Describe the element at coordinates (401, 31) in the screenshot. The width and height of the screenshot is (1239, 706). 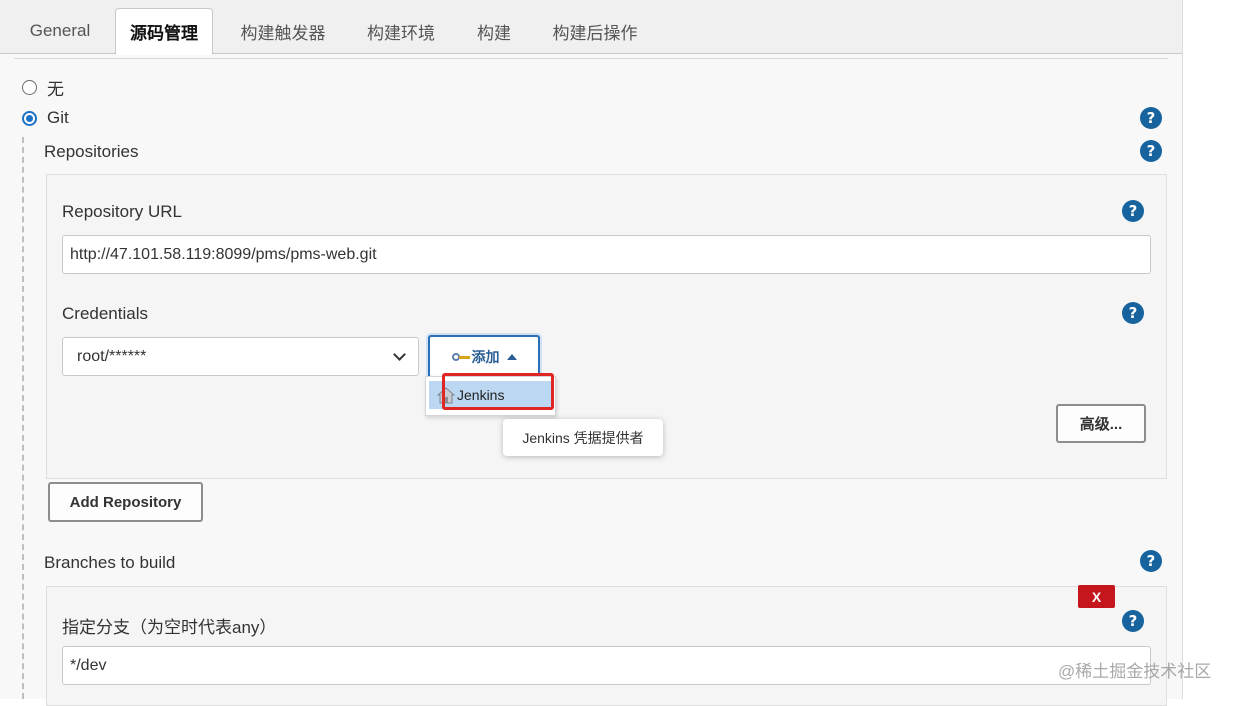
I see `tab-build-environment: 构建环境` at that location.